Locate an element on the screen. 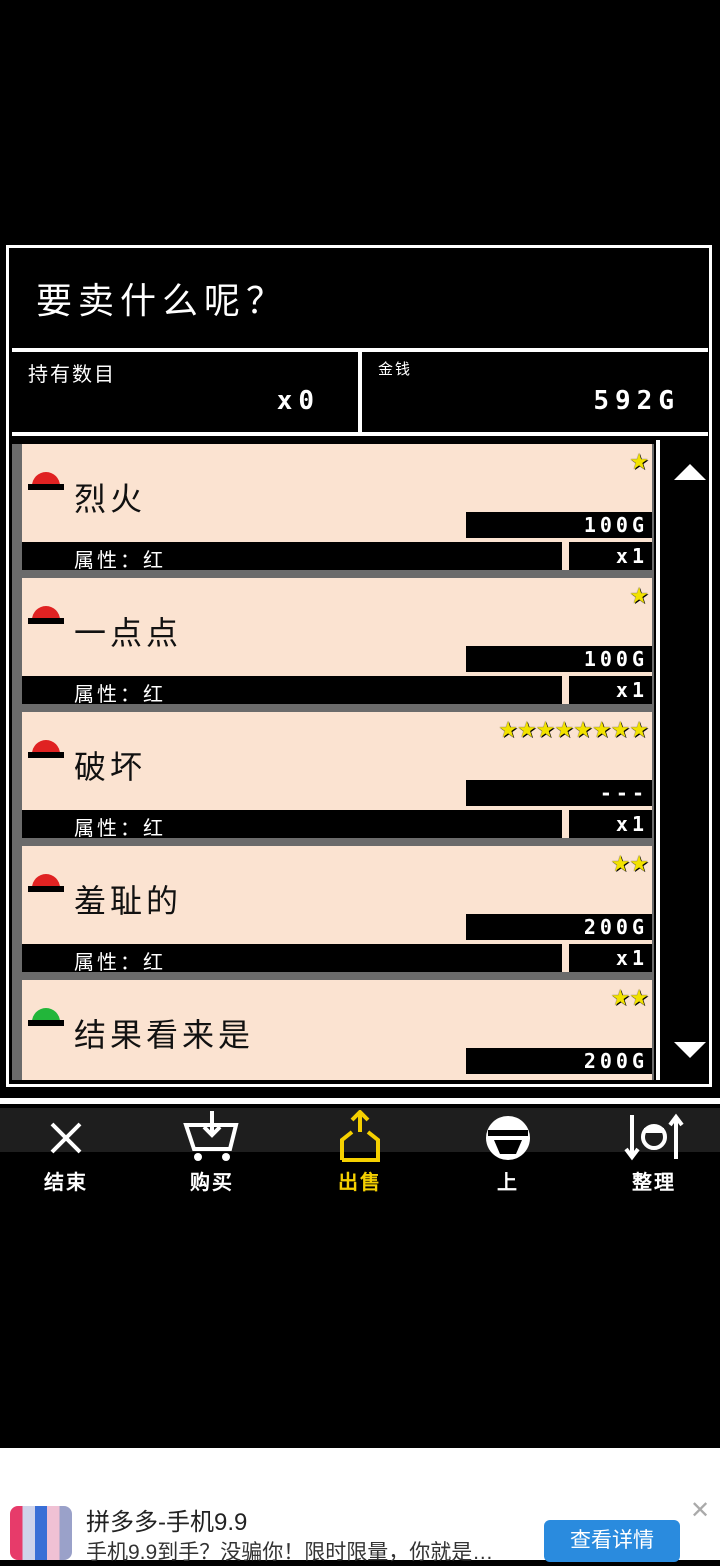 The width and height of the screenshot is (720, 1566). scroll-down-icon is located at coordinates (690, 1050).